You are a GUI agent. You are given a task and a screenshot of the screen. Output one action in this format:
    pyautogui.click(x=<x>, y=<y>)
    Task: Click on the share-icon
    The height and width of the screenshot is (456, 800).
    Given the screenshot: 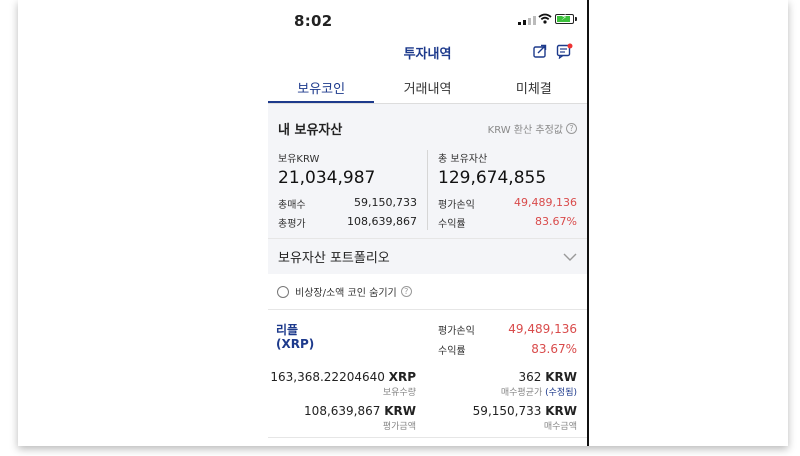 What is the action you would take?
    pyautogui.click(x=540, y=51)
    